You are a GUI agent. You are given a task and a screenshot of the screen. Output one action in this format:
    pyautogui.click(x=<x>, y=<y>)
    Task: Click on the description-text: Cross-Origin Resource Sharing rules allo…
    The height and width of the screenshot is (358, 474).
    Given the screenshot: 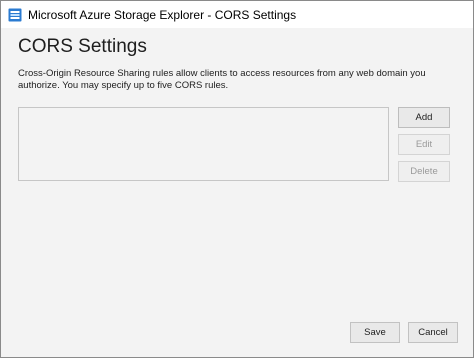 What is the action you would take?
    pyautogui.click(x=222, y=79)
    